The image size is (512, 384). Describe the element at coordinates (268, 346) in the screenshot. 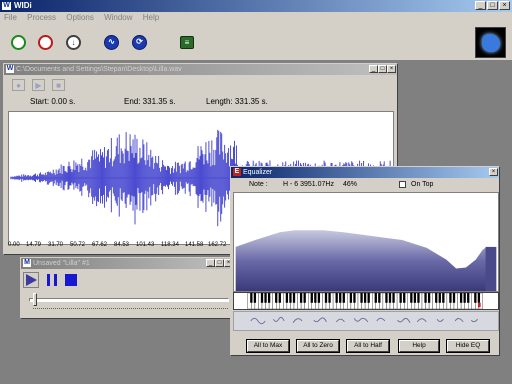

I see `all-to-max-button: All to Max` at that location.